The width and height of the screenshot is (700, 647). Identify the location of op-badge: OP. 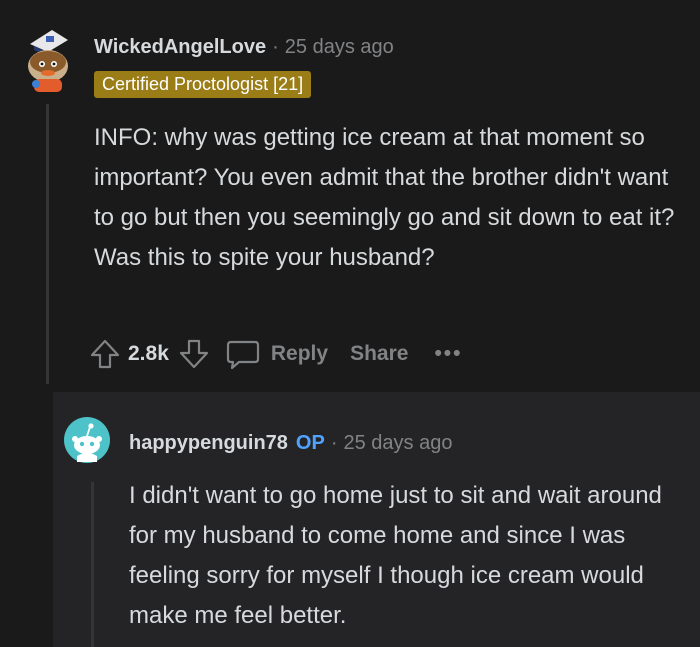
(310, 443).